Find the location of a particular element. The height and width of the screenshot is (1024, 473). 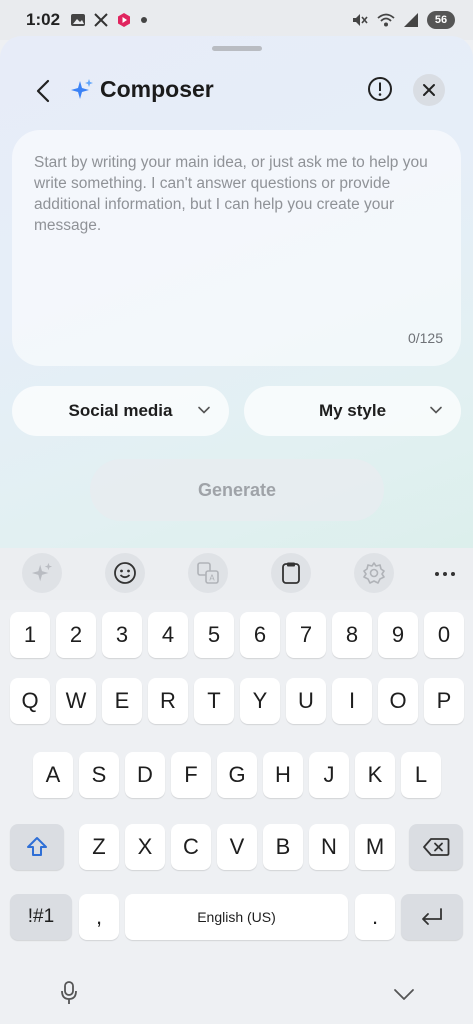

signal-icon is located at coordinates (411, 20).